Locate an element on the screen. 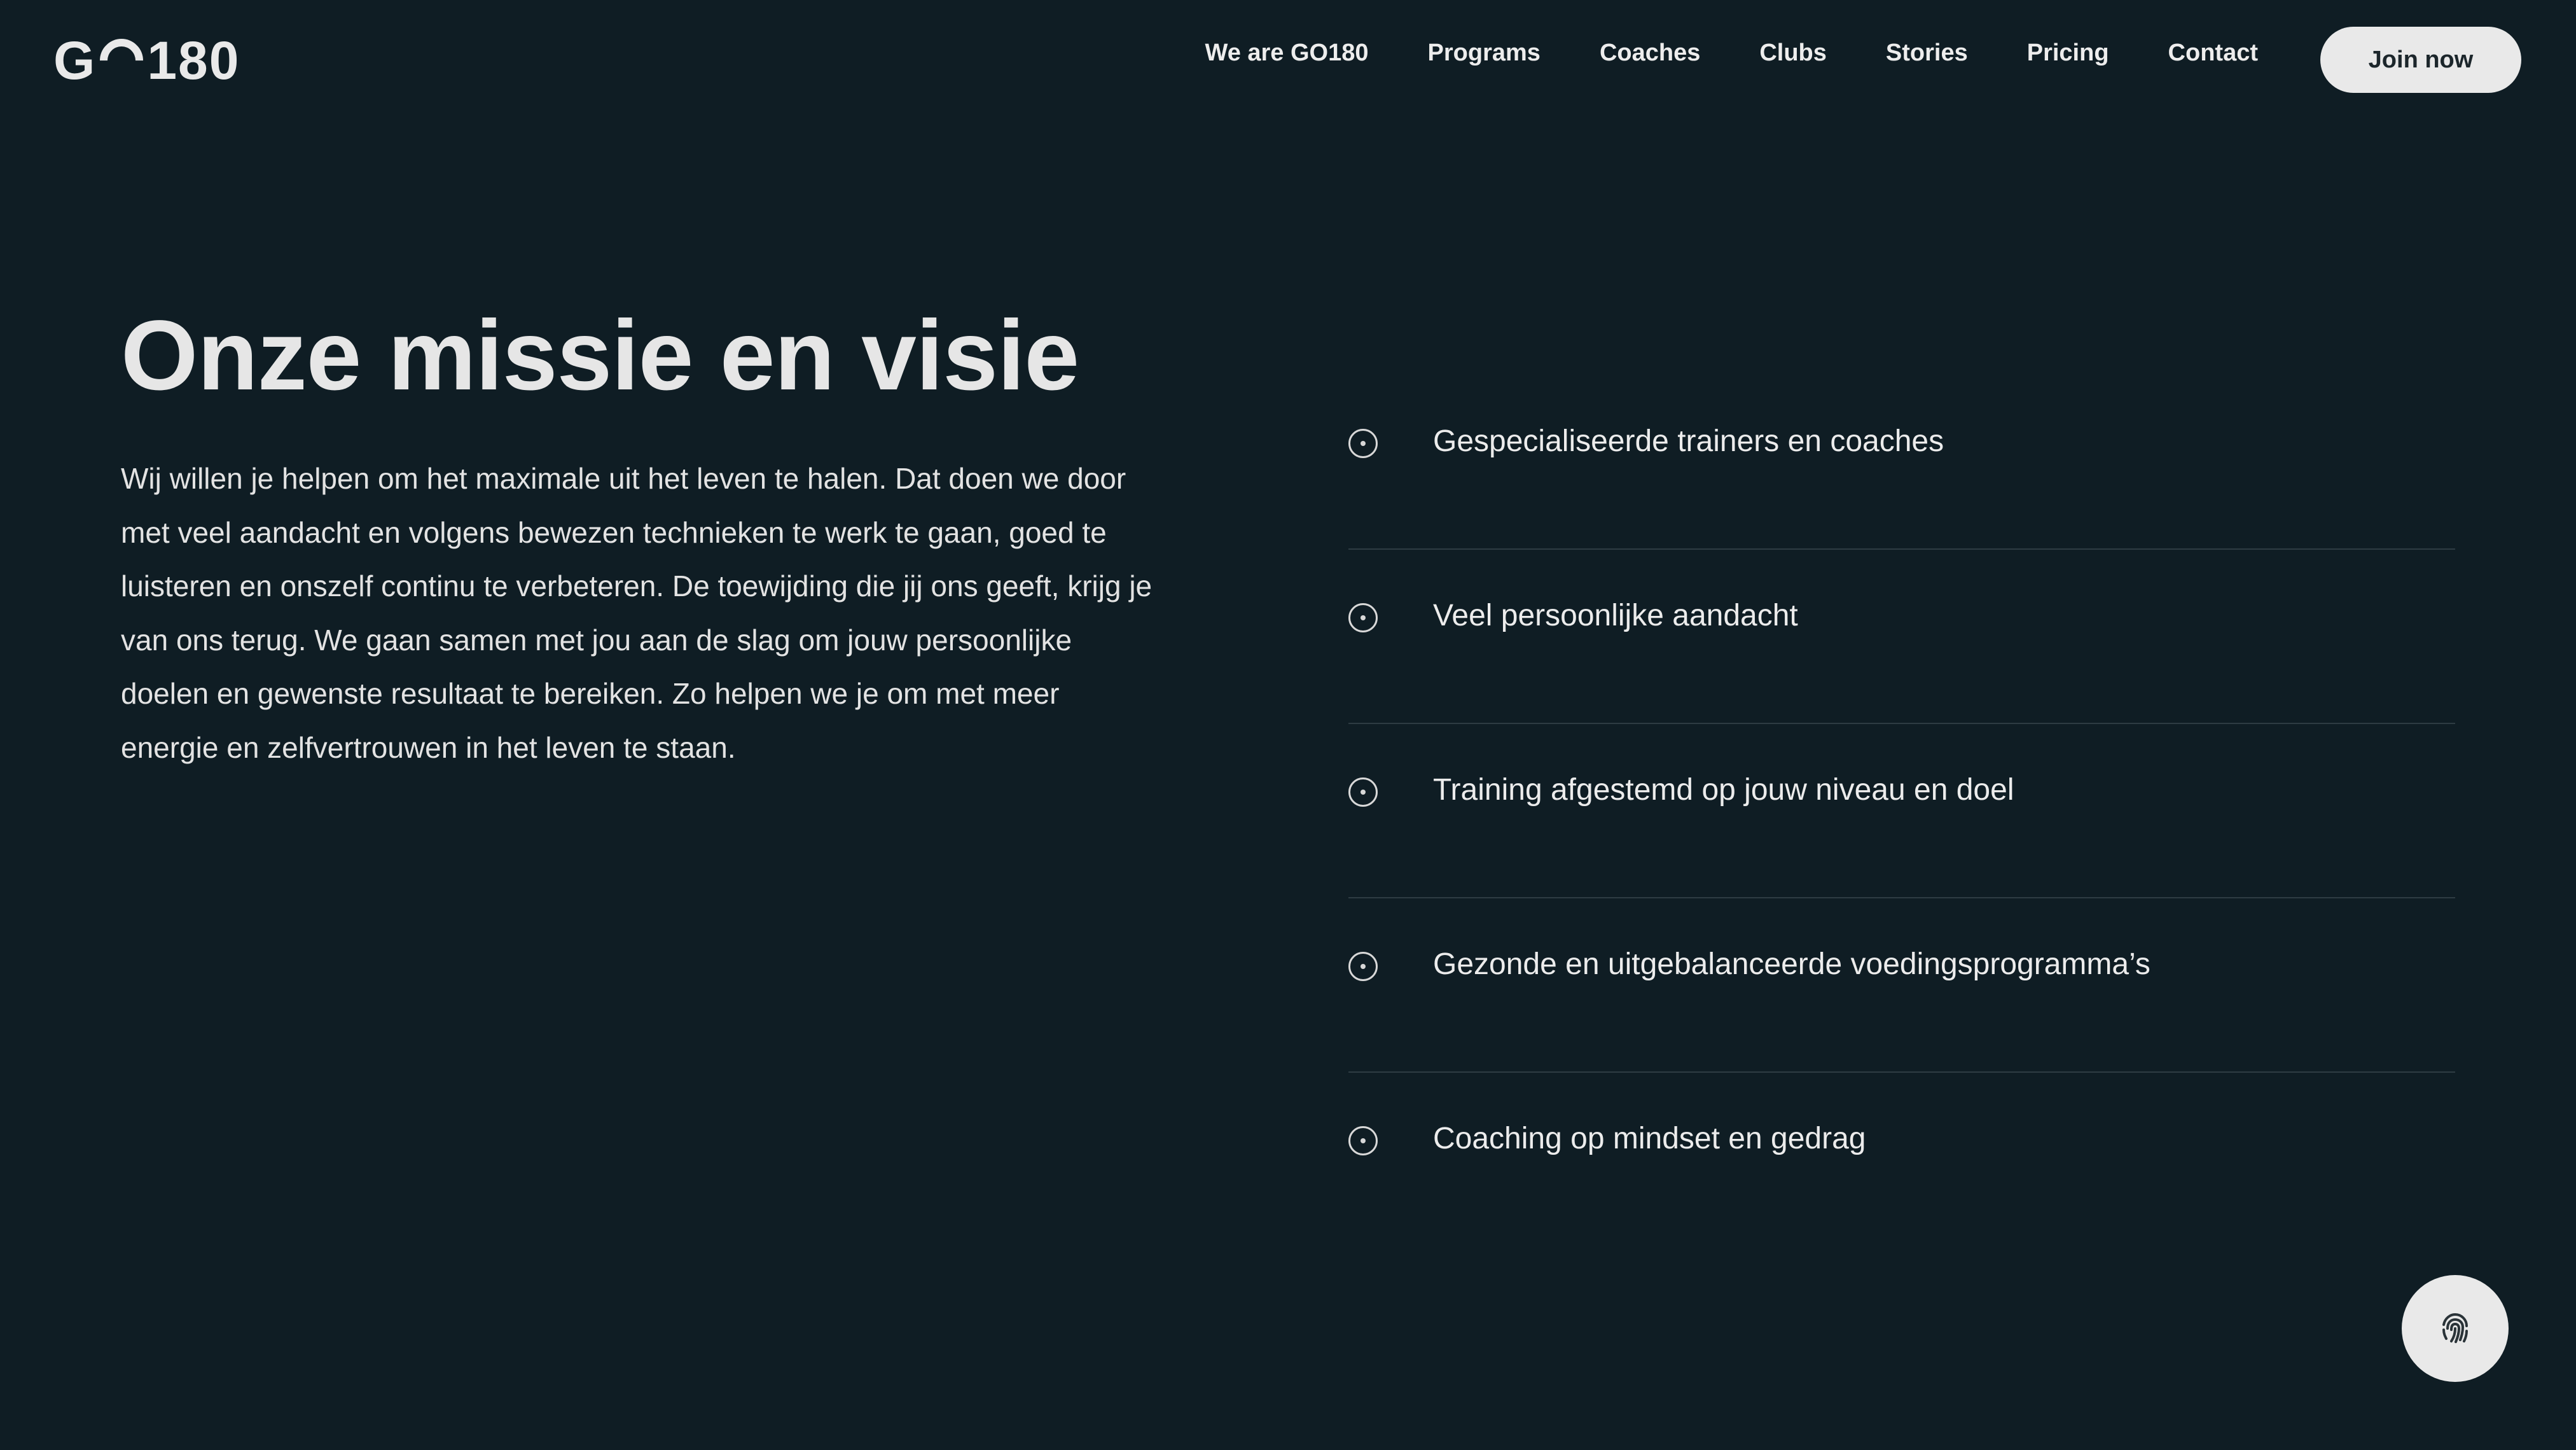  nav-contact: Contact is located at coordinates (2213, 53).